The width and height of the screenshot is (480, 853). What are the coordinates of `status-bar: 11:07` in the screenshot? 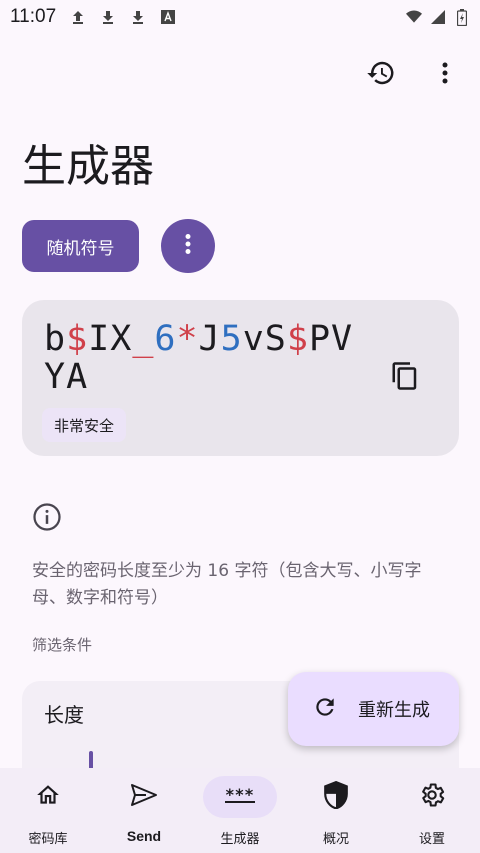 It's located at (240, 17).